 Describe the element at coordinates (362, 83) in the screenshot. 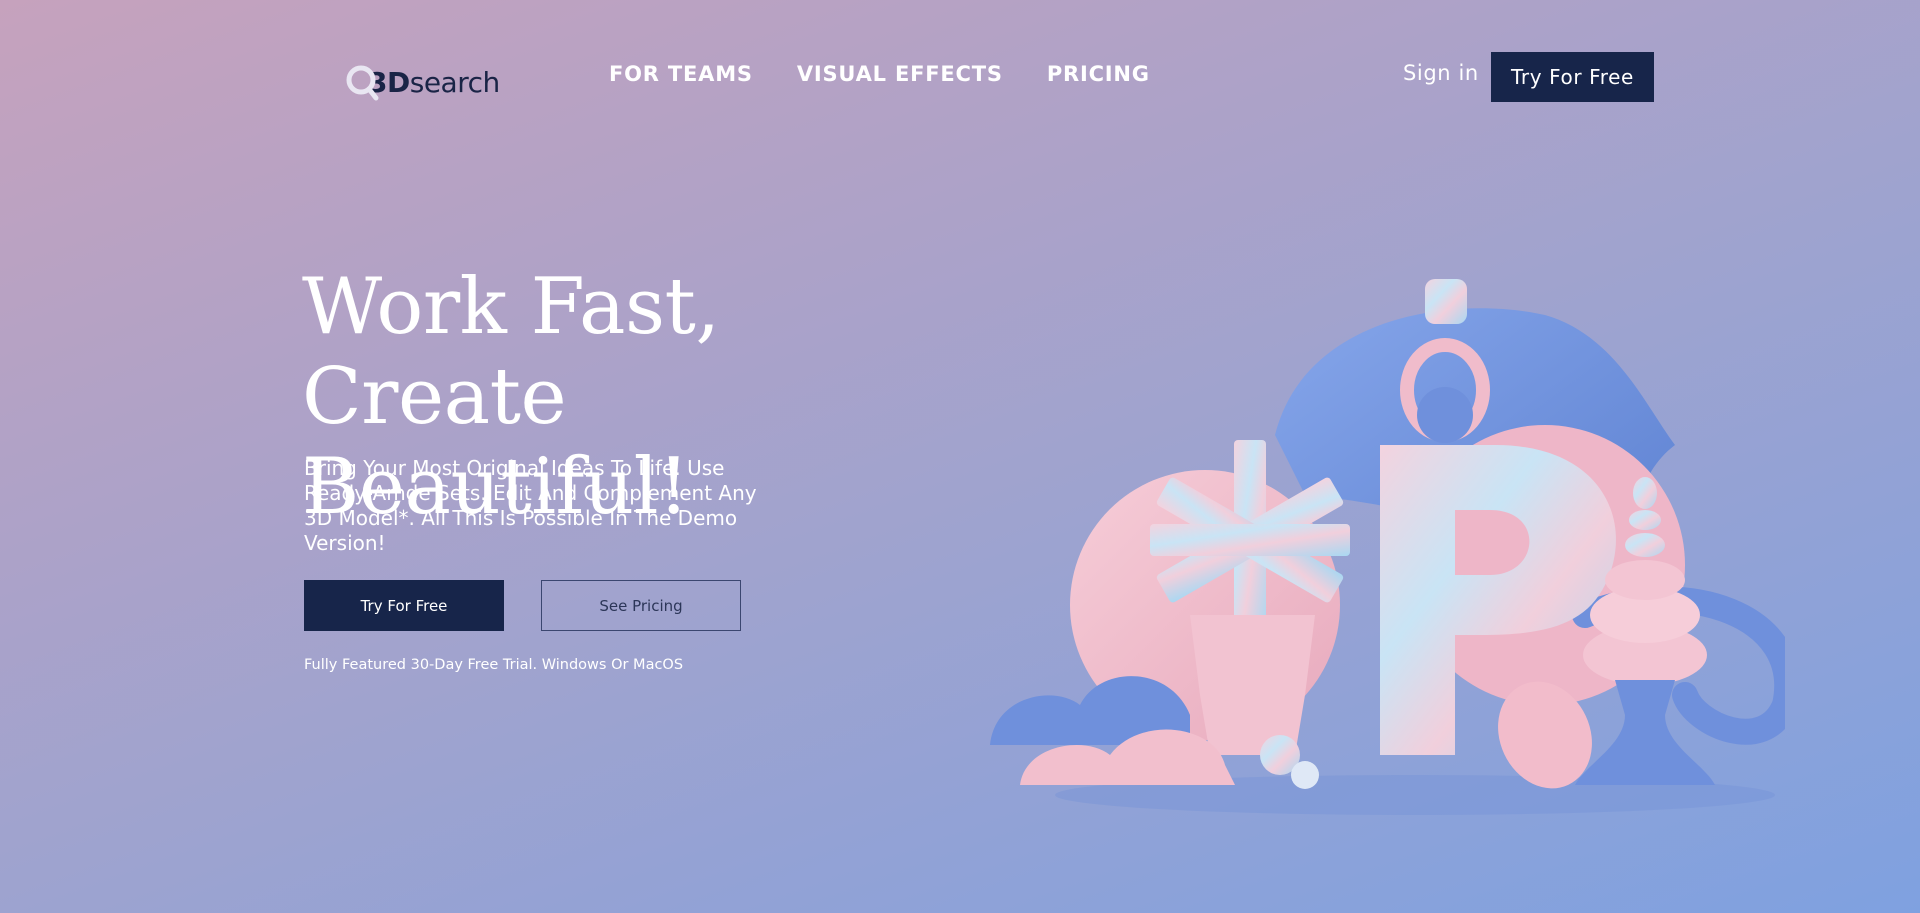

I see `magnifier-logo-icon` at that location.